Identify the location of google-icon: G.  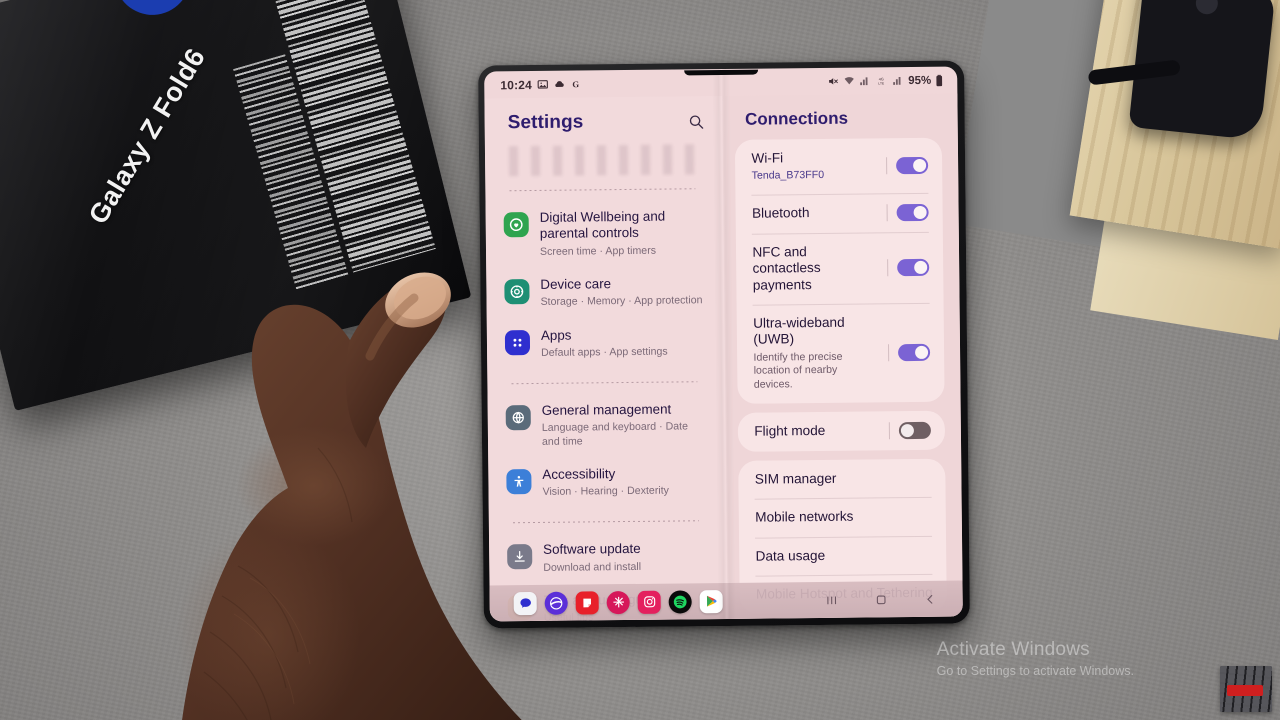
(575, 83).